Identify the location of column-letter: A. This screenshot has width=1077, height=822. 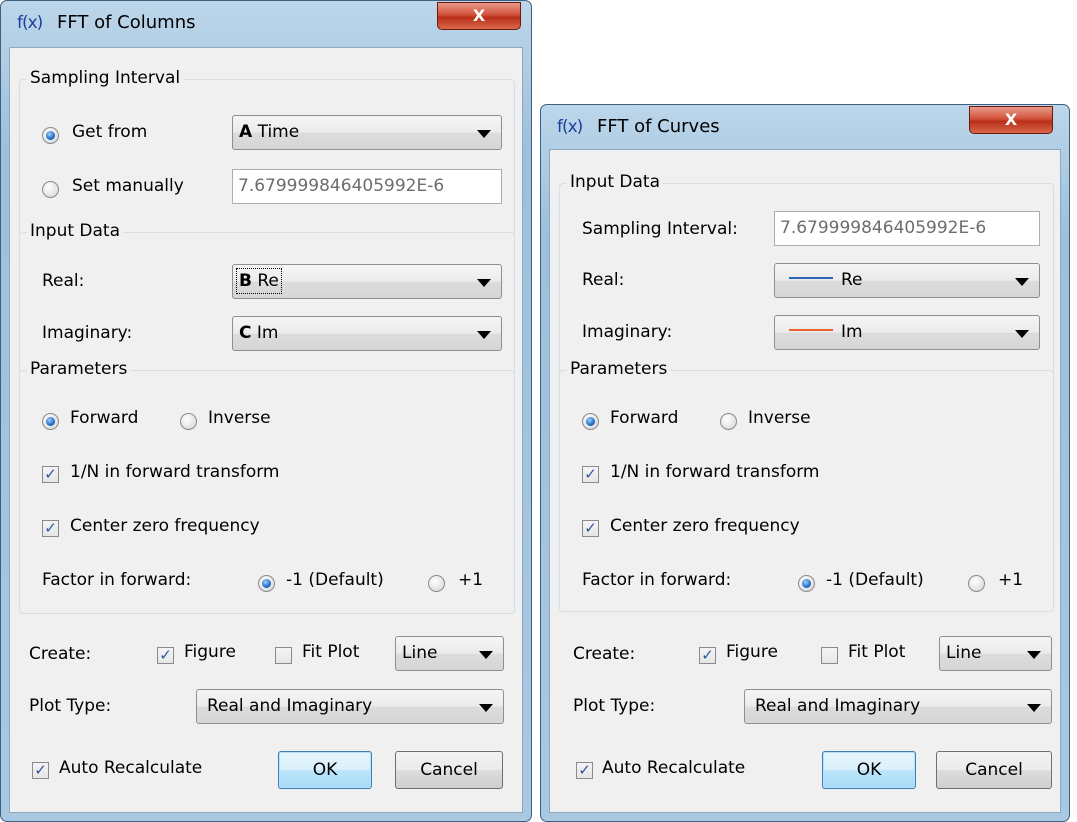
(246, 132).